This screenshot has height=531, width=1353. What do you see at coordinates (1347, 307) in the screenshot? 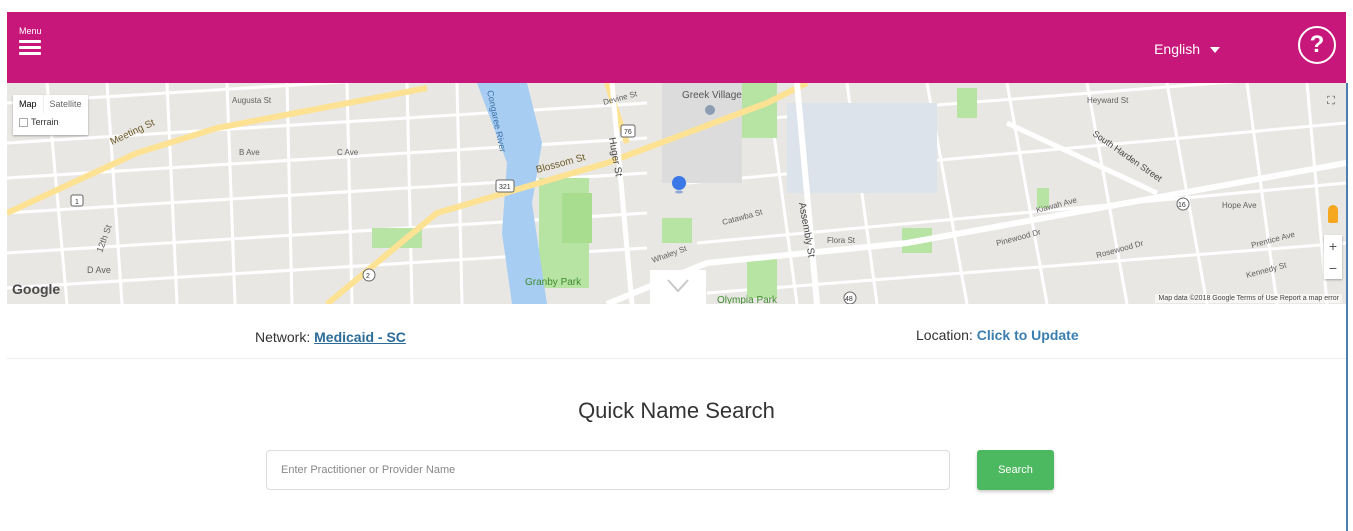
I see `right-edge-divider` at bounding box center [1347, 307].